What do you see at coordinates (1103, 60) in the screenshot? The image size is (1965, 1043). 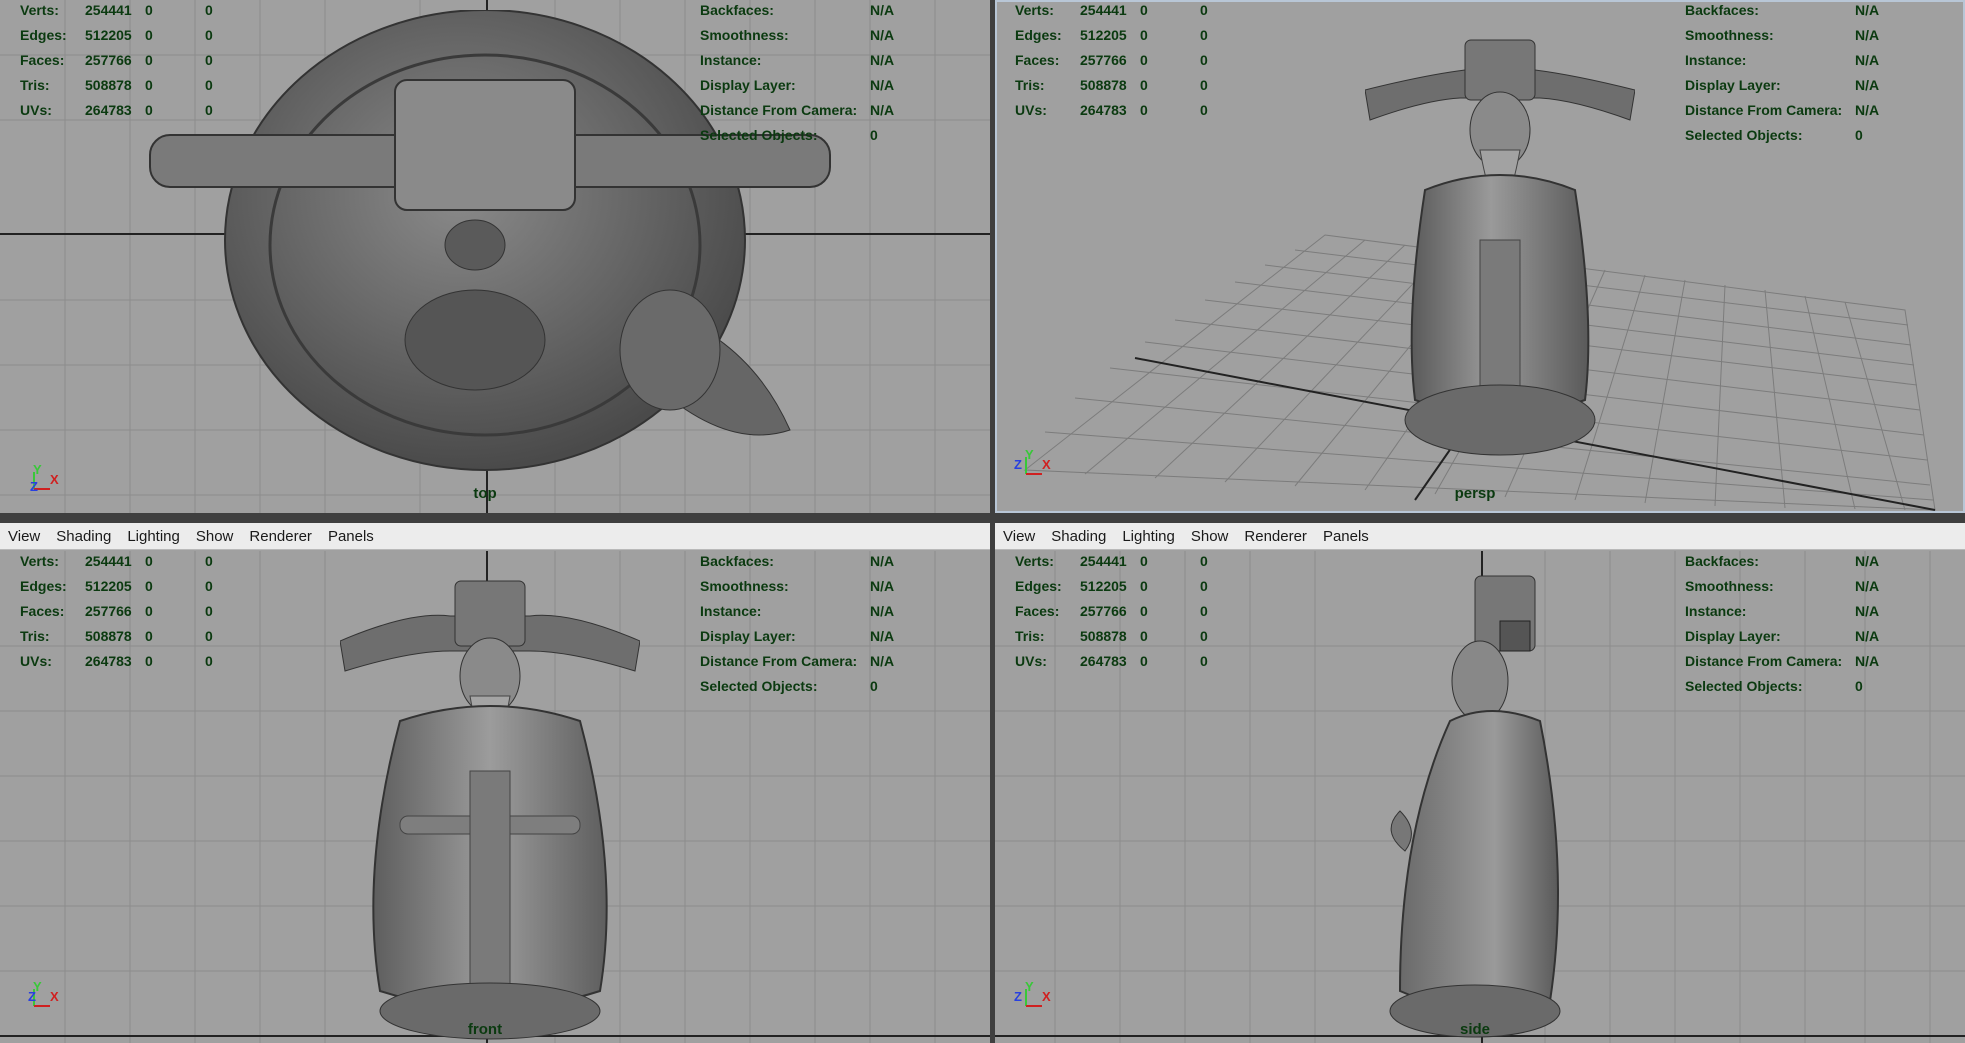 I see `hud-value: 257766` at bounding box center [1103, 60].